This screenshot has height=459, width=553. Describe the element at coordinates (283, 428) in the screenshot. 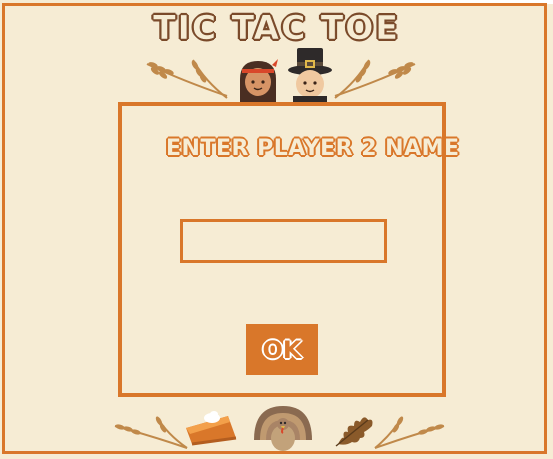

I see `turkey-icon` at that location.